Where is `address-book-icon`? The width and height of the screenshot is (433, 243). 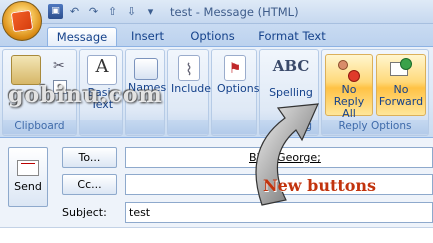 address-book-icon is located at coordinates (146, 69).